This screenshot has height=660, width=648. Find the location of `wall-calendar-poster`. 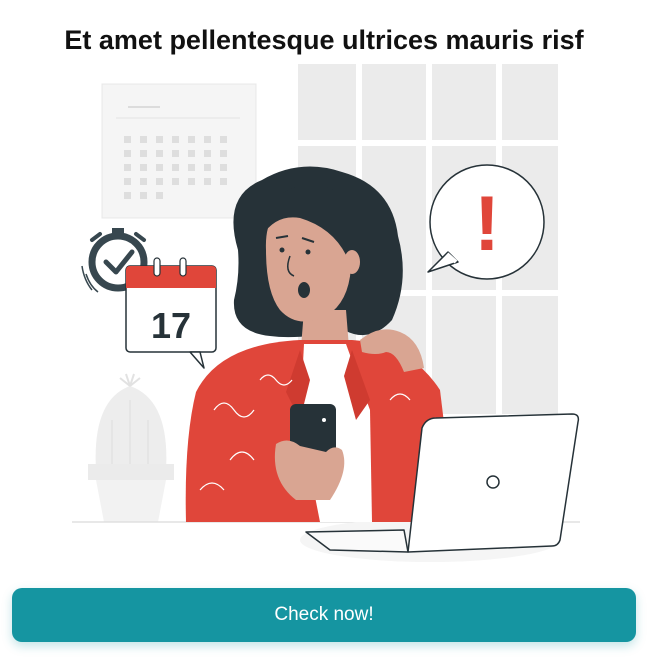

wall-calendar-poster is located at coordinates (179, 151).